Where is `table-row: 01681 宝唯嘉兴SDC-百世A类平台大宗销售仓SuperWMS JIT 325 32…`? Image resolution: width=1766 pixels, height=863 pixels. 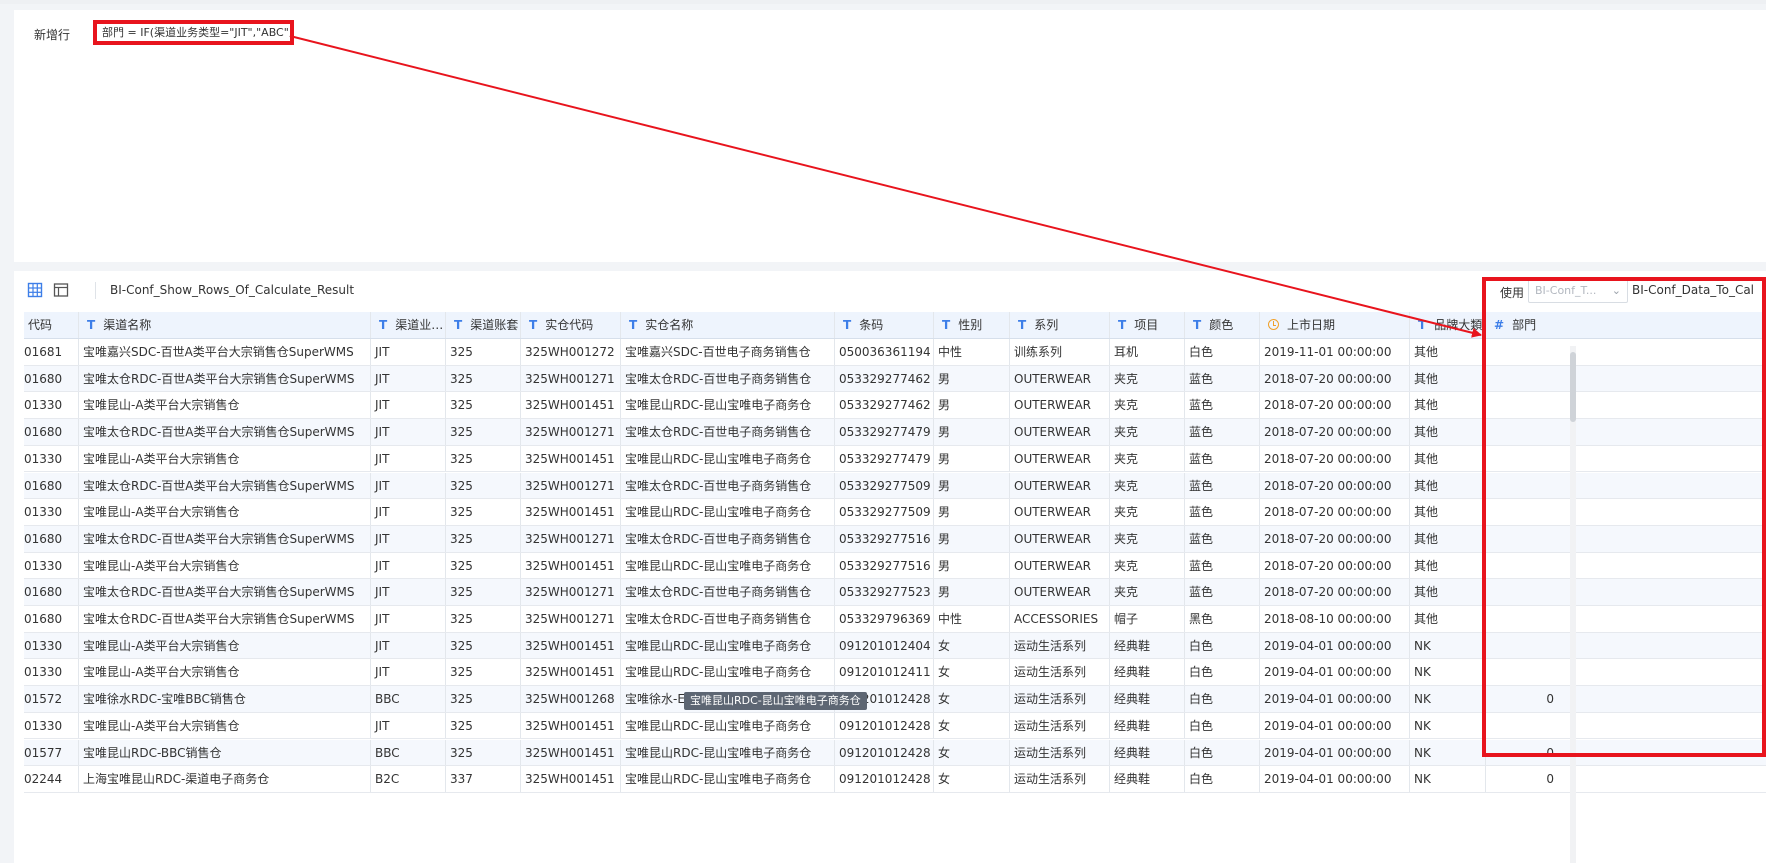
table-row: 01681 宝唯嘉兴SDC-百世A类平台大宗销售仓SuperWMS JIT 325 32… is located at coordinates (895, 352).